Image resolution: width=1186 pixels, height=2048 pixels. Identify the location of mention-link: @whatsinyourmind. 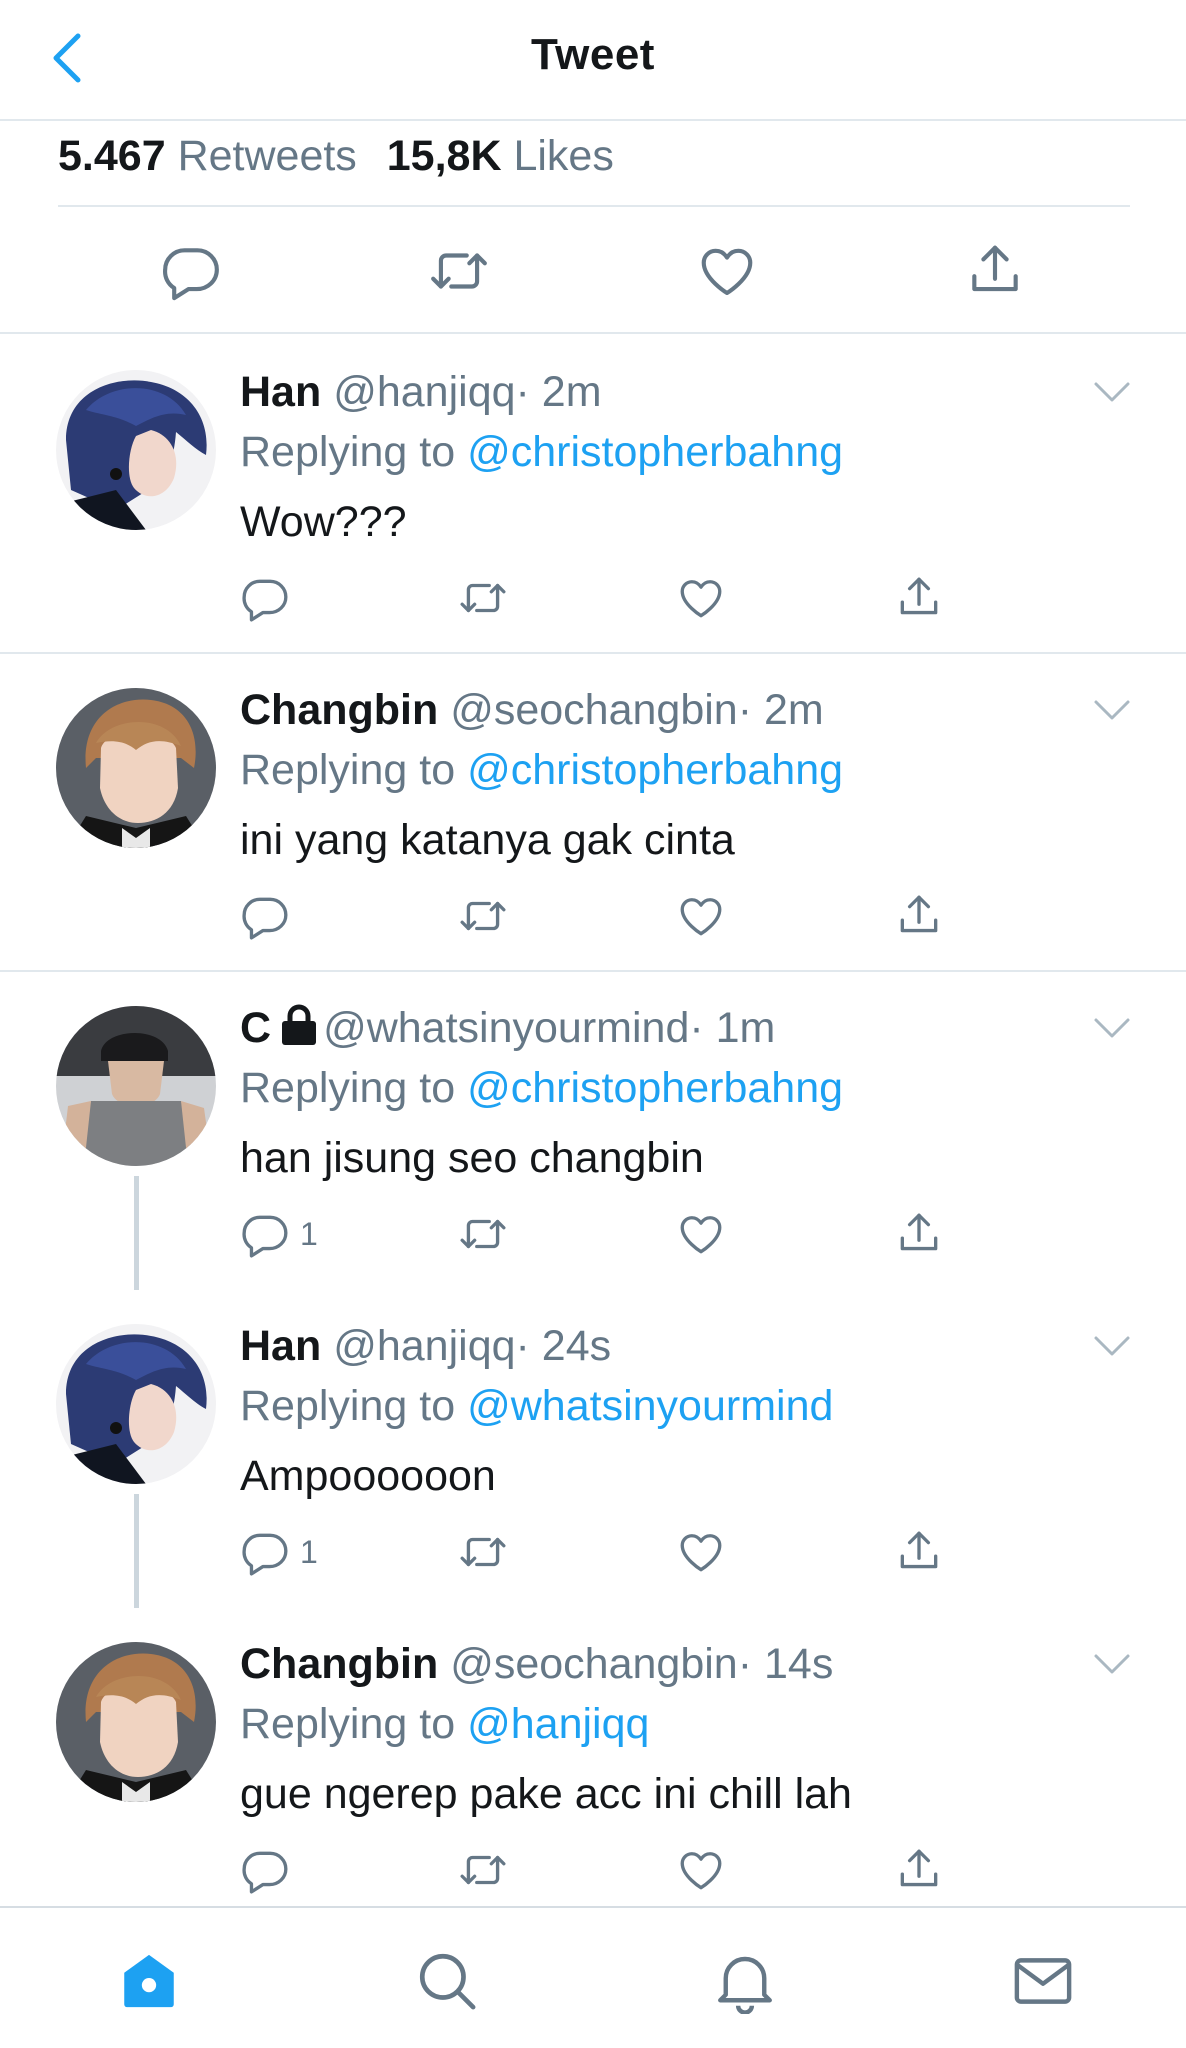
(650, 1406).